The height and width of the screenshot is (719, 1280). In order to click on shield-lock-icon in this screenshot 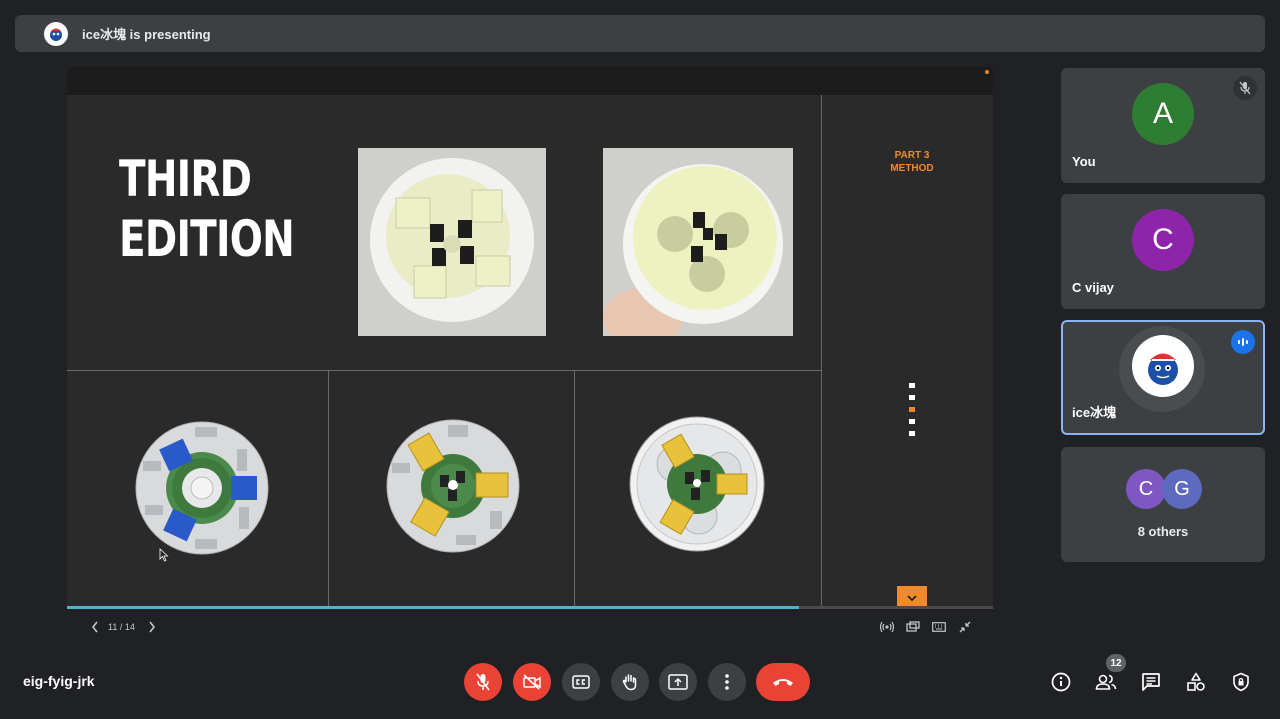, I will do `click(1241, 682)`.